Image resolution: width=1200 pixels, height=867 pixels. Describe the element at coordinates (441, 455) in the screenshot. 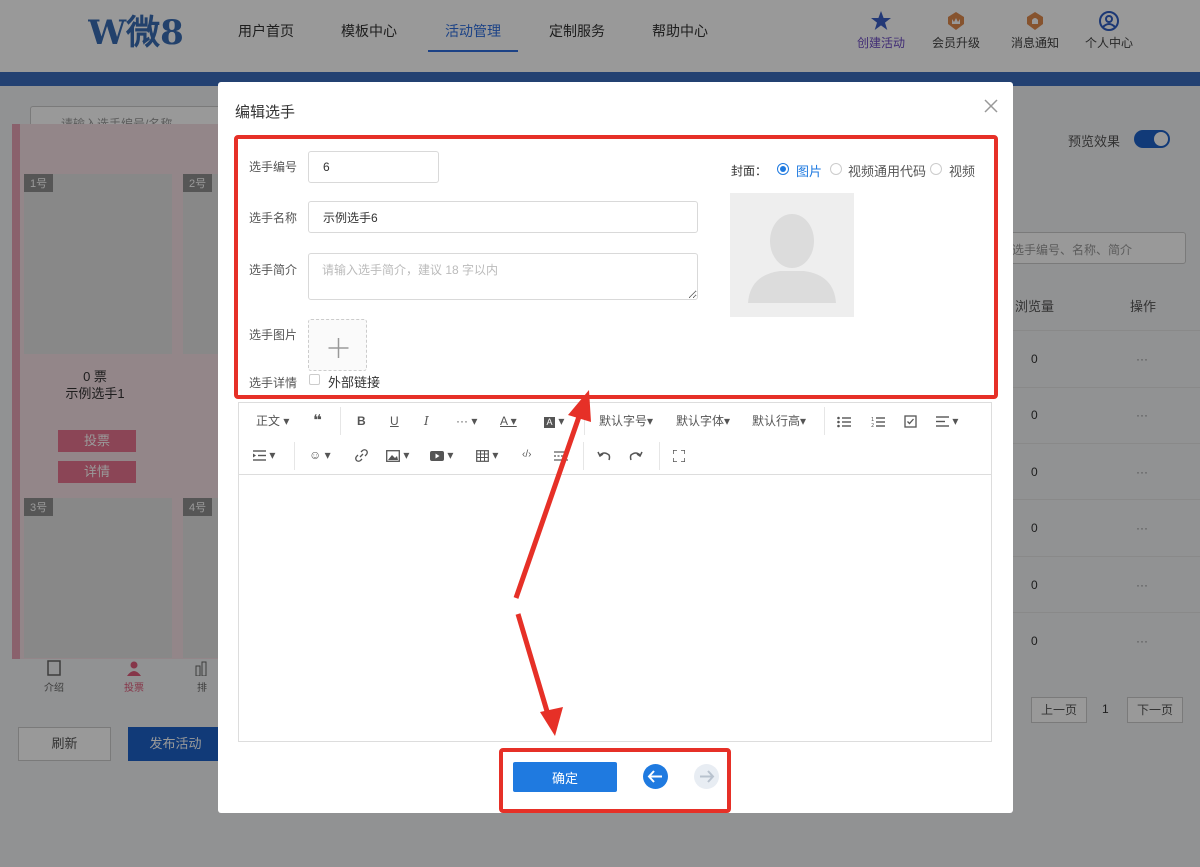

I see `video-insert-icon: ▾` at that location.